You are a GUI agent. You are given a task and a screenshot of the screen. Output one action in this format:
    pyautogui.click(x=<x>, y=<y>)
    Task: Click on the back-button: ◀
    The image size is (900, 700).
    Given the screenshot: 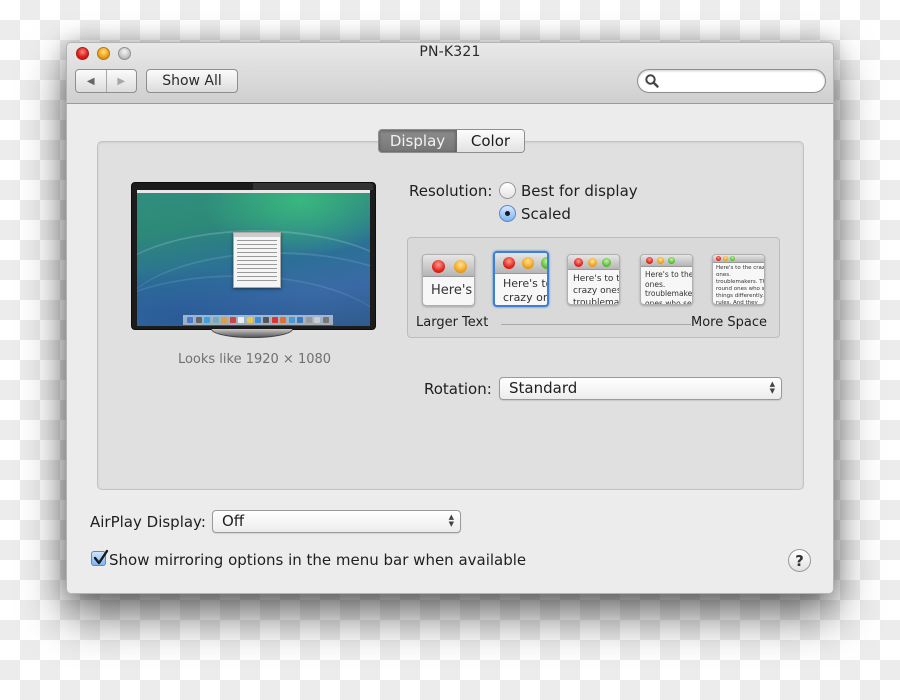 What is the action you would take?
    pyautogui.click(x=91, y=81)
    